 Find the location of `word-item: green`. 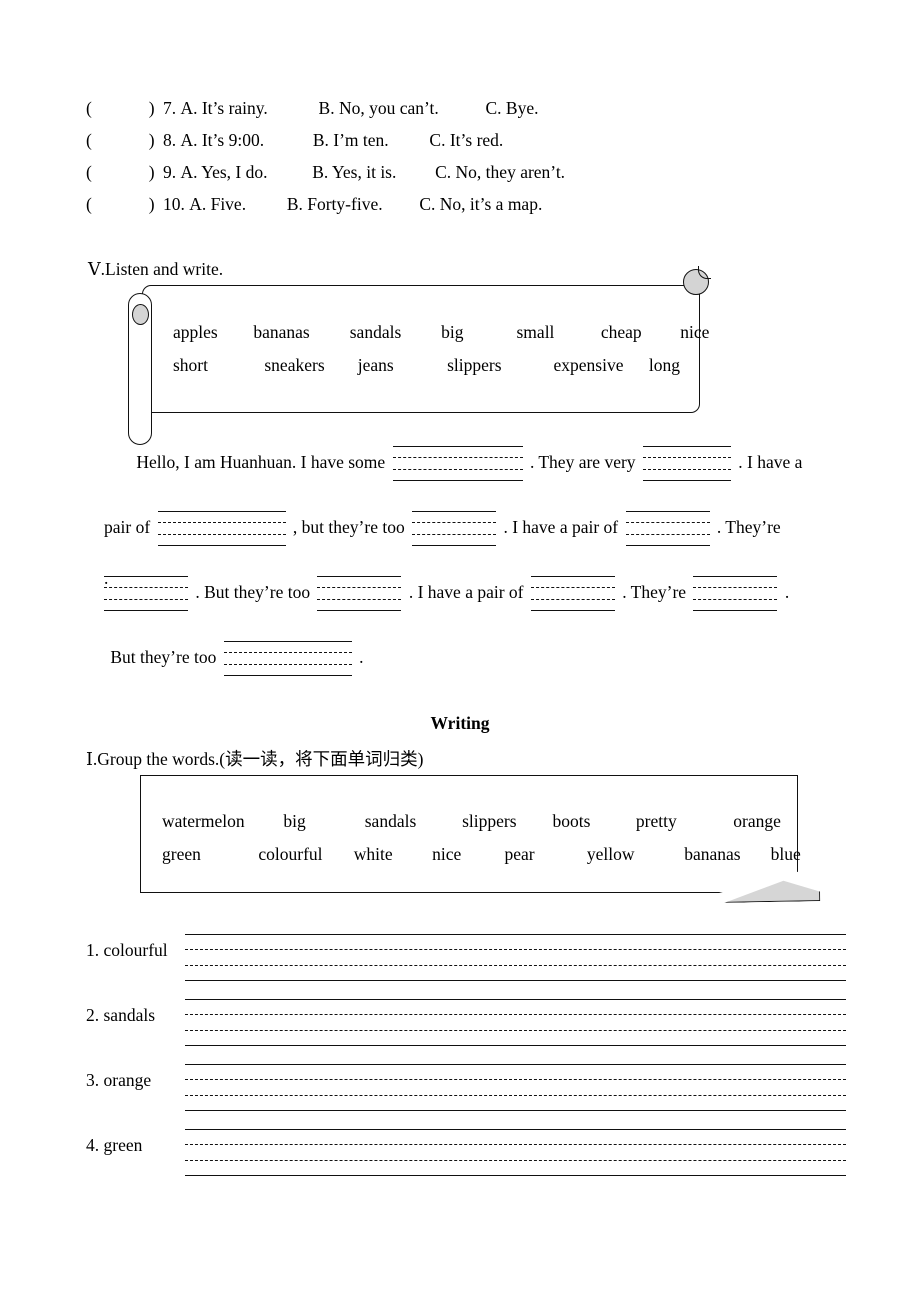

word-item: green is located at coordinates (181, 854).